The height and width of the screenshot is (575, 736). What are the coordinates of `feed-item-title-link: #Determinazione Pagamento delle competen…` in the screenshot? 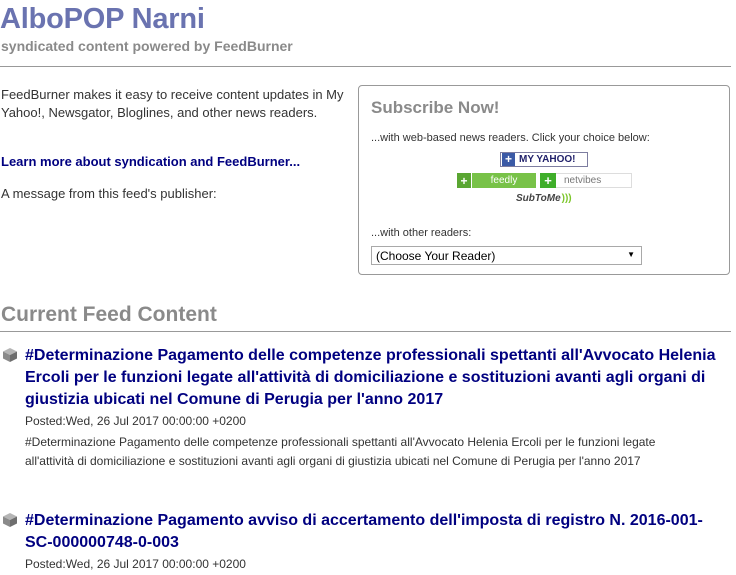 It's located at (375, 378).